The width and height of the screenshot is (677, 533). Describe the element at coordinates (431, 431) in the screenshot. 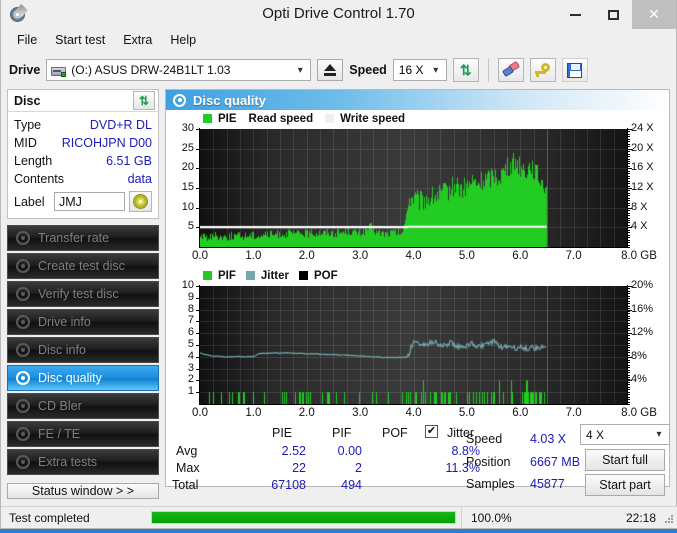

I see `jitter-checkbox: ✔` at that location.